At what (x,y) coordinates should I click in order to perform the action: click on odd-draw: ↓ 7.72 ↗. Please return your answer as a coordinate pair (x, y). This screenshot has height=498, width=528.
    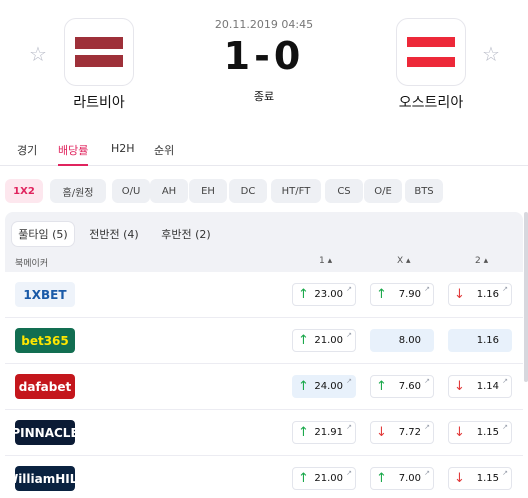
    Looking at the image, I should click on (402, 432).